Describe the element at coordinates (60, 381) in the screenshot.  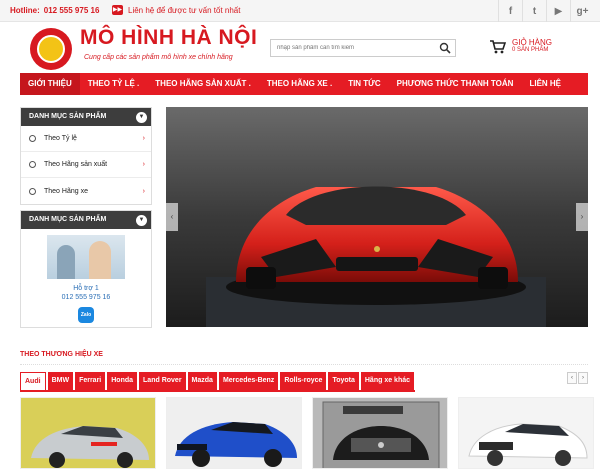
I see `tab-bmw: BMW` at that location.